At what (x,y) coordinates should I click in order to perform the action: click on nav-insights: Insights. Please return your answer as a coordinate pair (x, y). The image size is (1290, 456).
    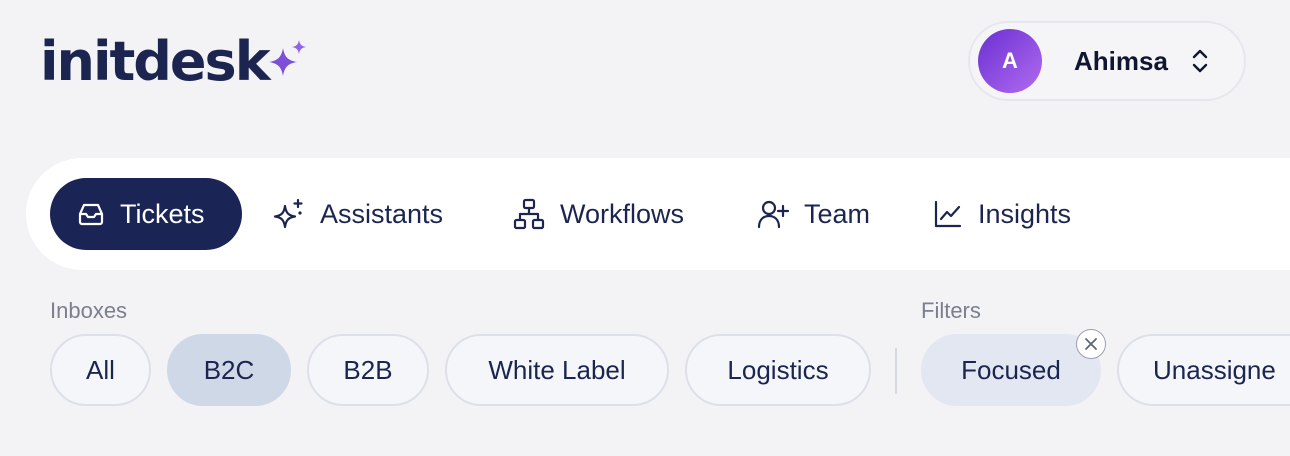
    Looking at the image, I should click on (1001, 214).